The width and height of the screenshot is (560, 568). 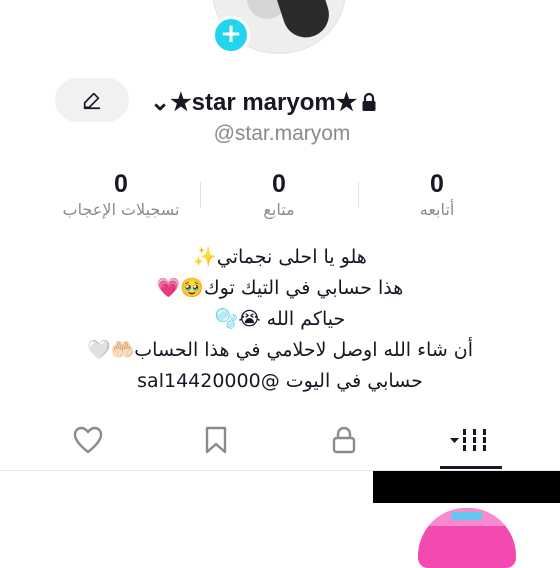 I want to click on bio-line: هذا حسابي في التيك توك🥹💗, so click(x=280, y=288).